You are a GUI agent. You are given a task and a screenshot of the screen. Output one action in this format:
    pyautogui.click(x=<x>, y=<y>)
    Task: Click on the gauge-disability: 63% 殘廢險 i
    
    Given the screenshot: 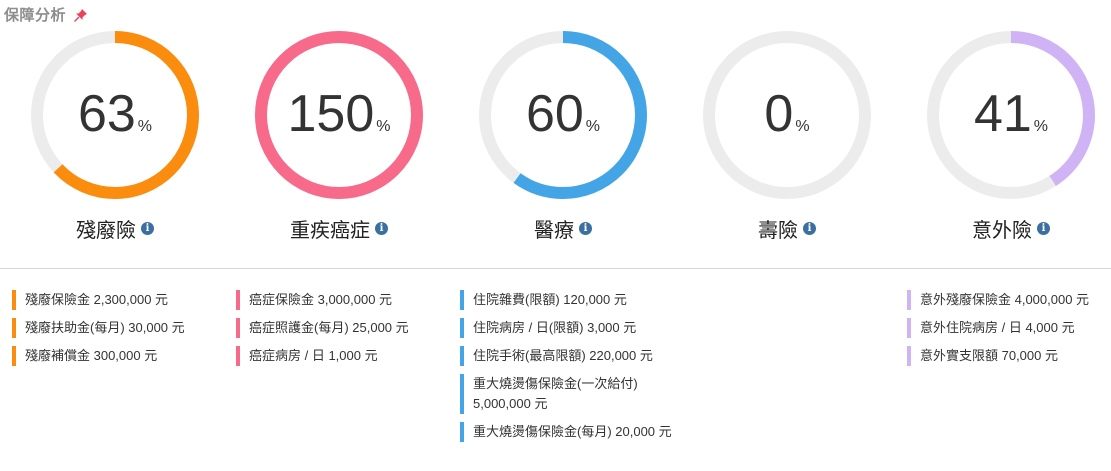 What is the action you would take?
    pyautogui.click(x=115, y=137)
    